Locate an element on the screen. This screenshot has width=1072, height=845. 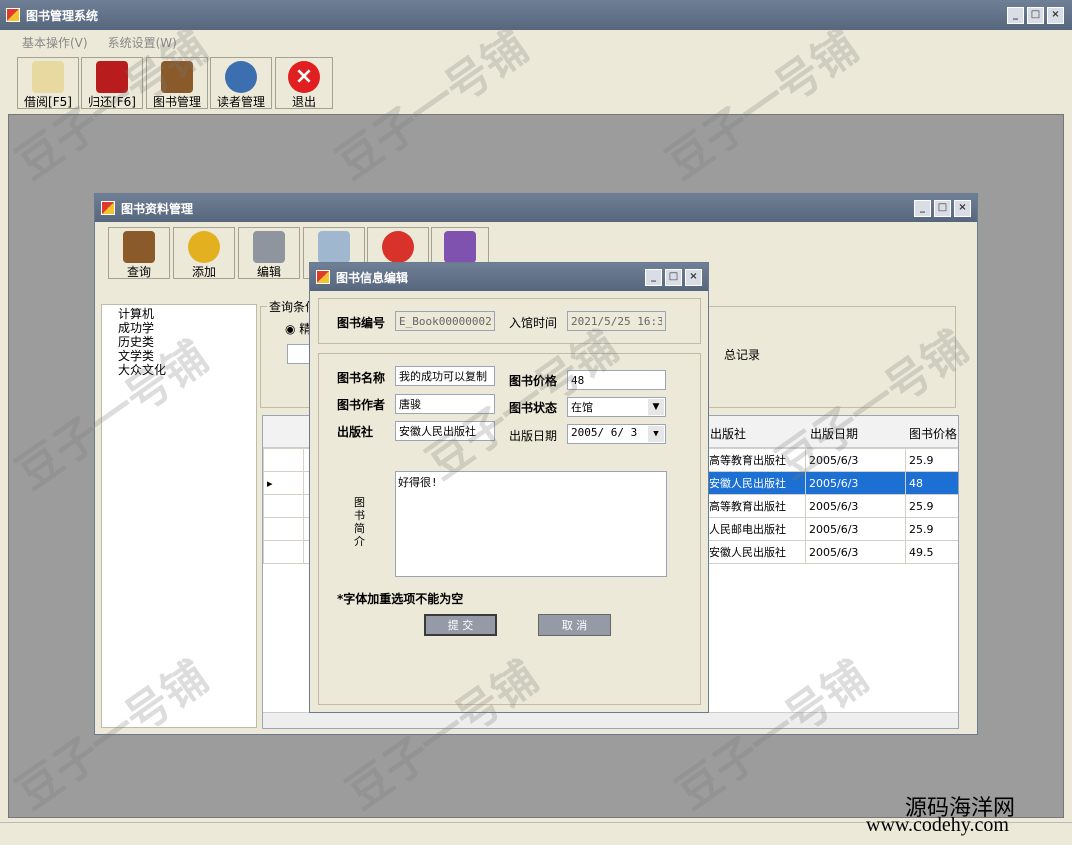
window-icon is located at coordinates (108, 208).